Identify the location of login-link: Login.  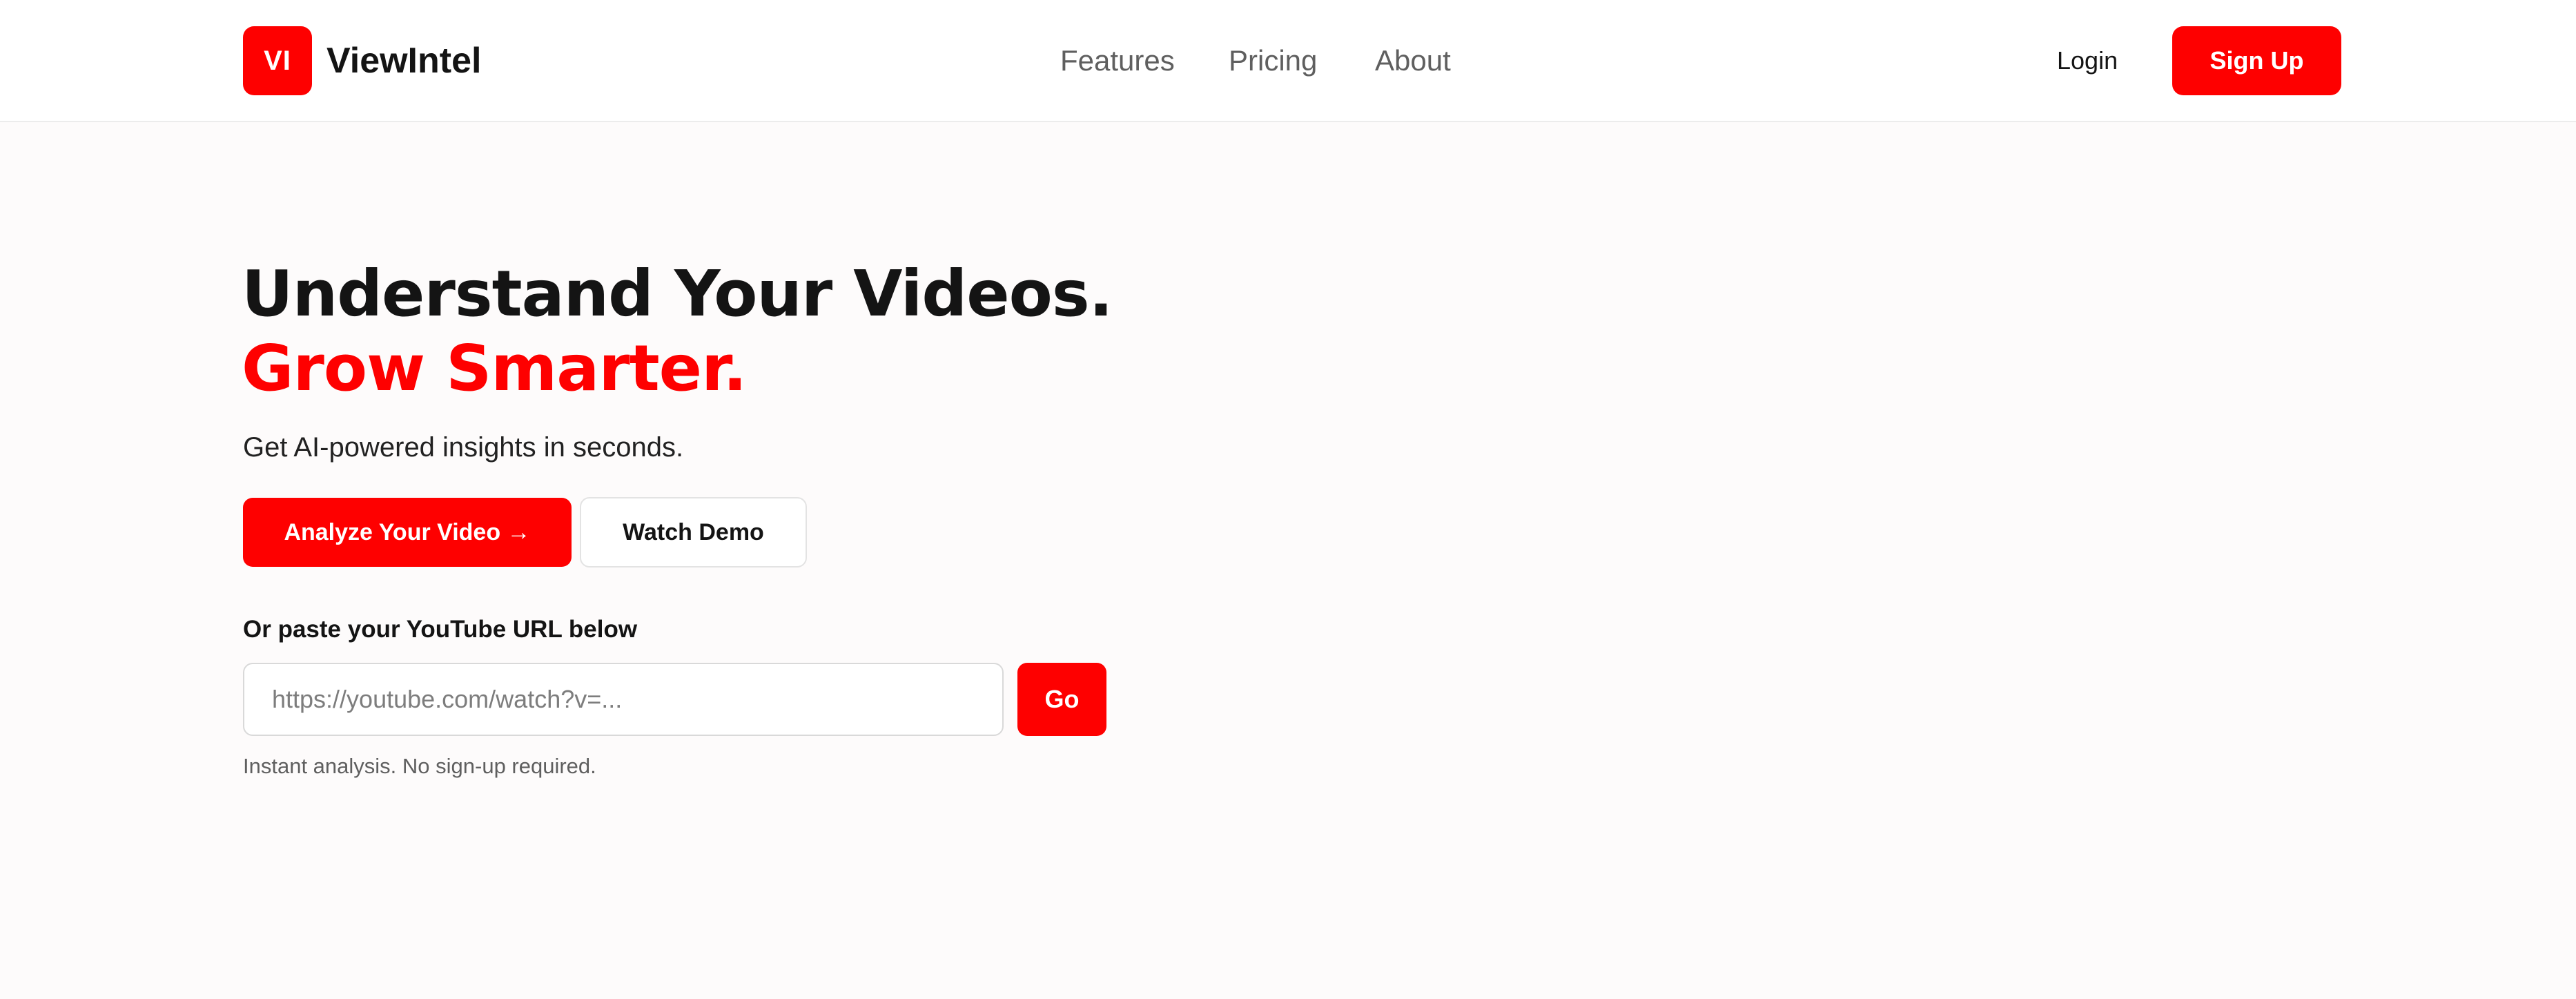
(2087, 61).